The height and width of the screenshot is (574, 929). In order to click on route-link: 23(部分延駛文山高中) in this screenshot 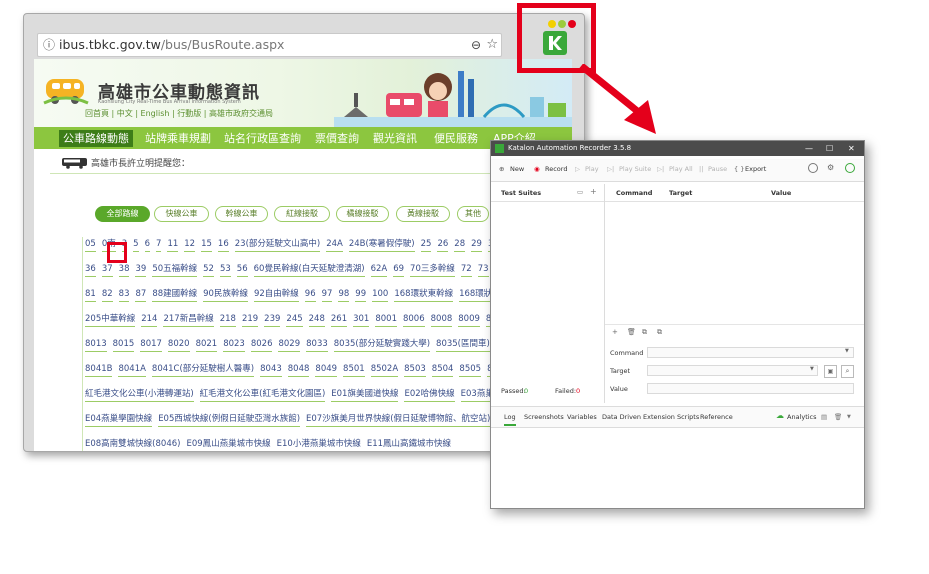, I will do `click(277, 244)`.